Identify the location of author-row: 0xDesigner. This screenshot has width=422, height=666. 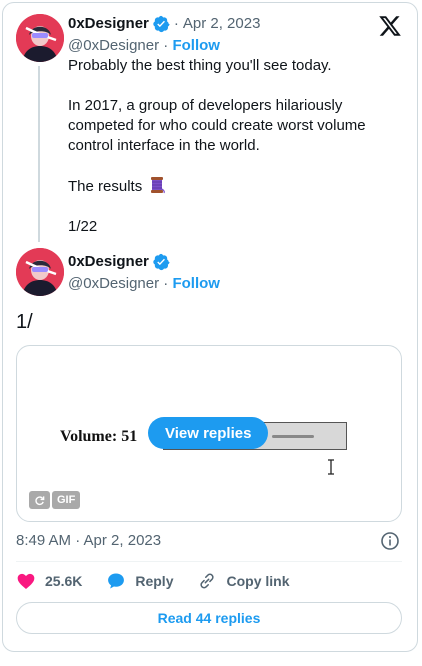
(119, 262).